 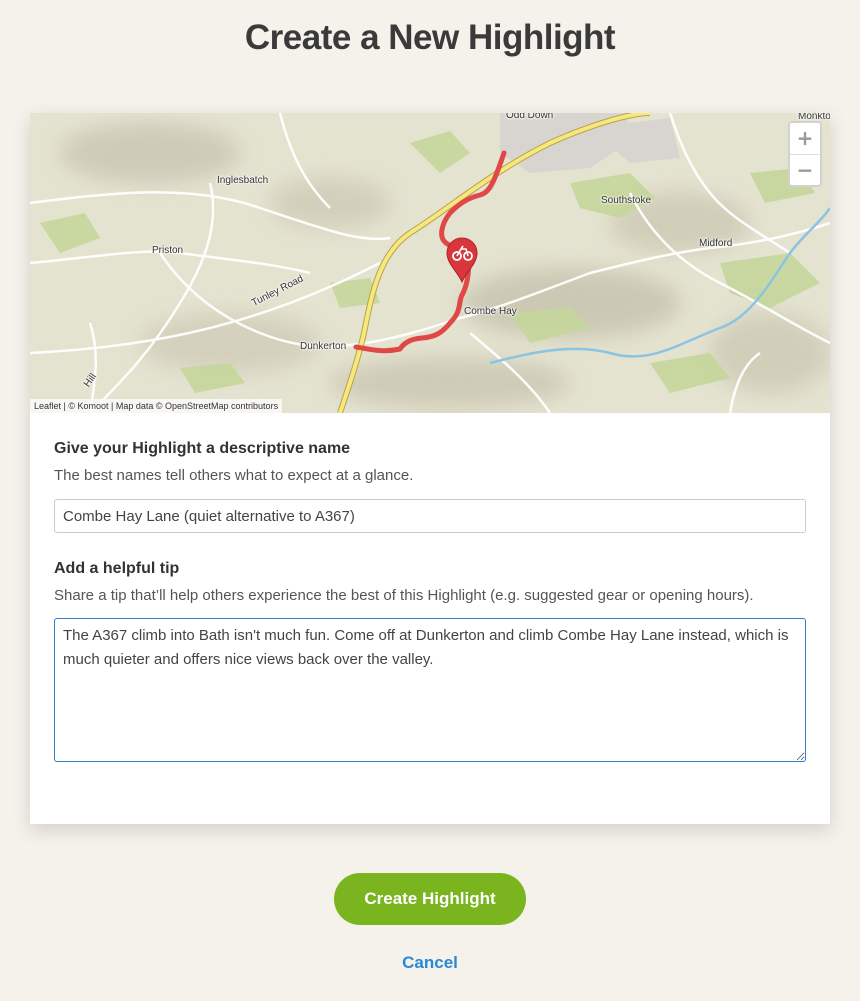 I want to click on page-title: Create a New Highlight, so click(x=430, y=37).